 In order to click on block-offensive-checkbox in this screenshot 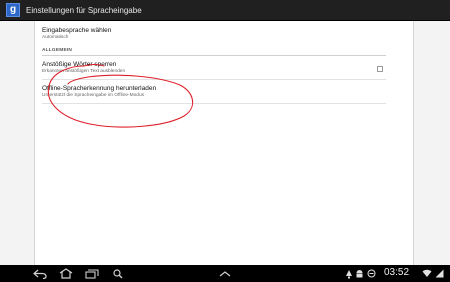, I will do `click(380, 69)`.